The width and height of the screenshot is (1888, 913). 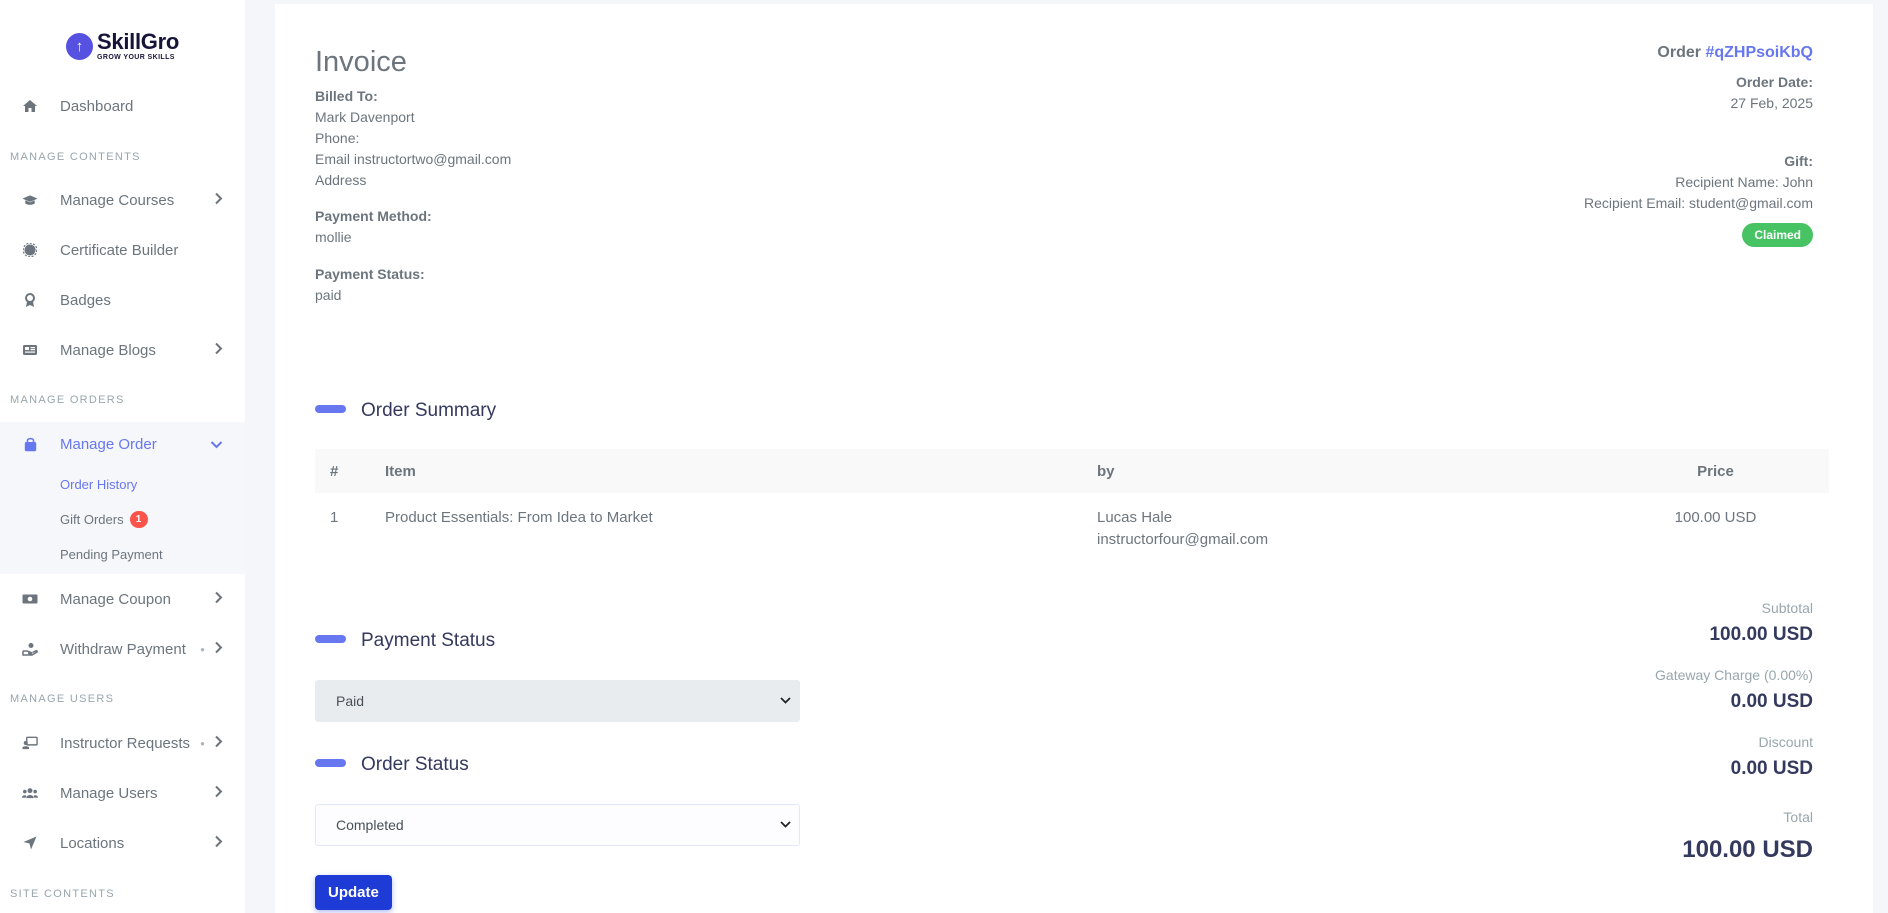 What do you see at coordinates (353, 892) in the screenshot?
I see `update-button: Update` at bounding box center [353, 892].